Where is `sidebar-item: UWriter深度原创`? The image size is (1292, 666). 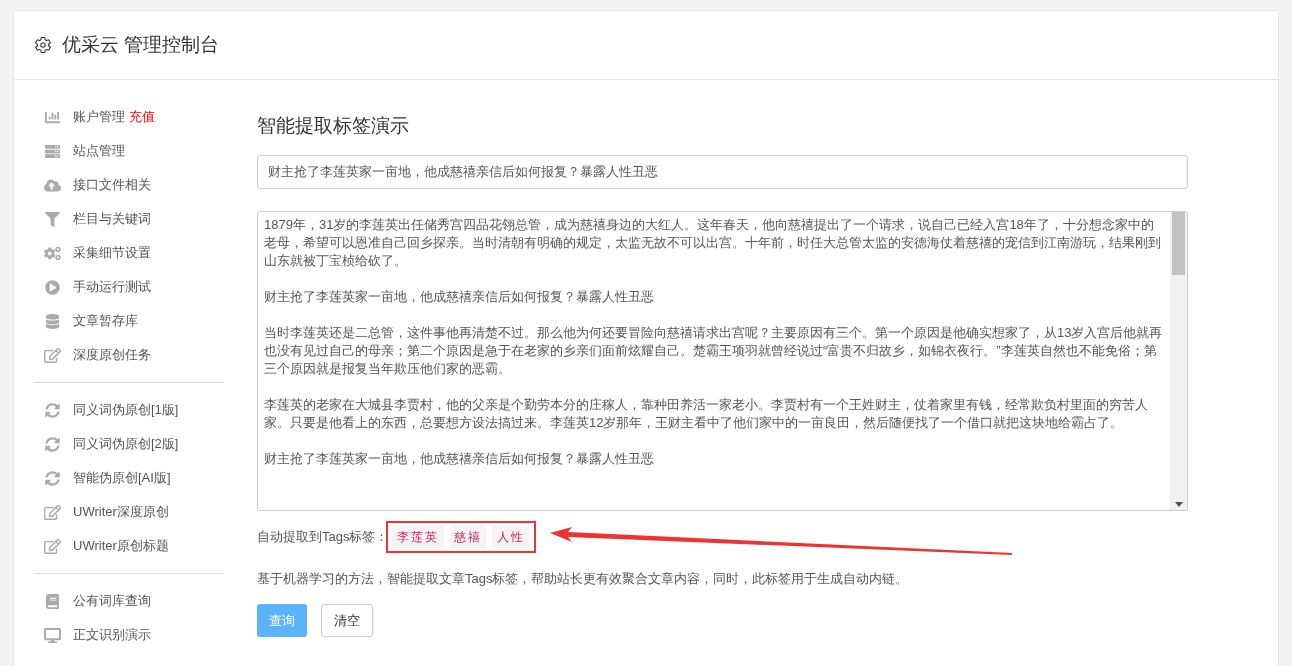 sidebar-item: UWriter深度原创 is located at coordinates (106, 512).